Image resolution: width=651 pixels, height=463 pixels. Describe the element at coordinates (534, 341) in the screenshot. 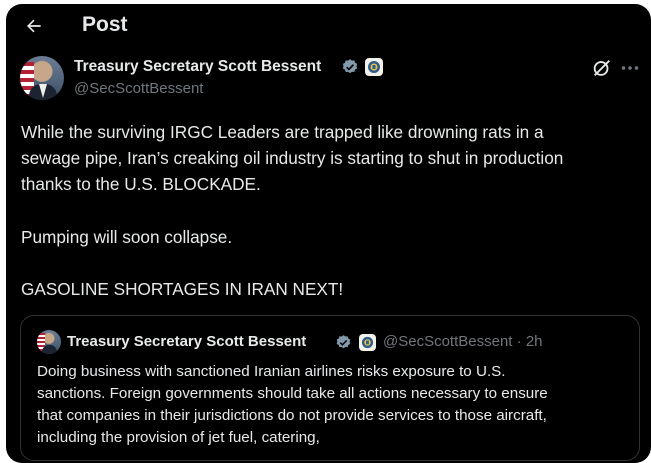

I see `quote-timestamp: 2h` at that location.